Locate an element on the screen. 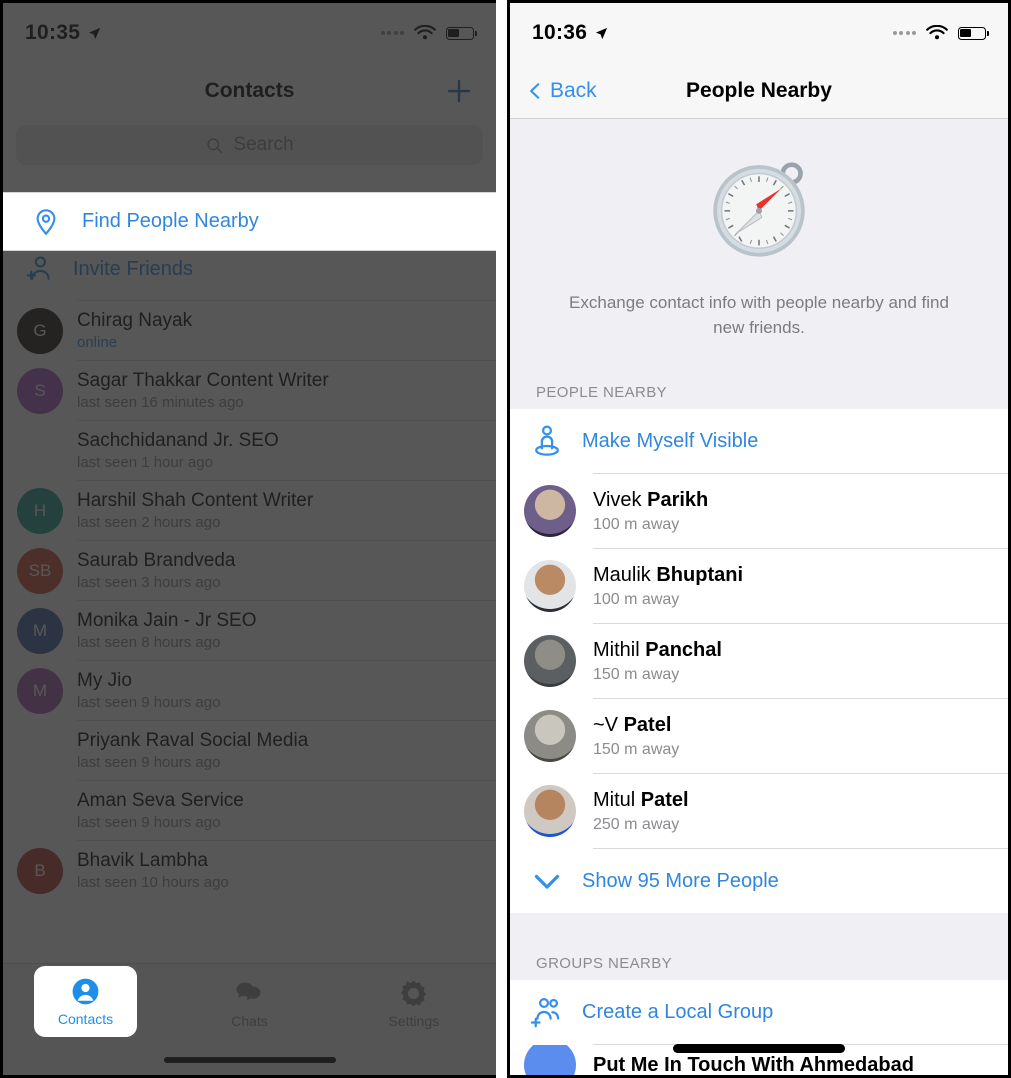 Image resolution: width=1011 pixels, height=1078 pixels. search-icon is located at coordinates (215, 145).